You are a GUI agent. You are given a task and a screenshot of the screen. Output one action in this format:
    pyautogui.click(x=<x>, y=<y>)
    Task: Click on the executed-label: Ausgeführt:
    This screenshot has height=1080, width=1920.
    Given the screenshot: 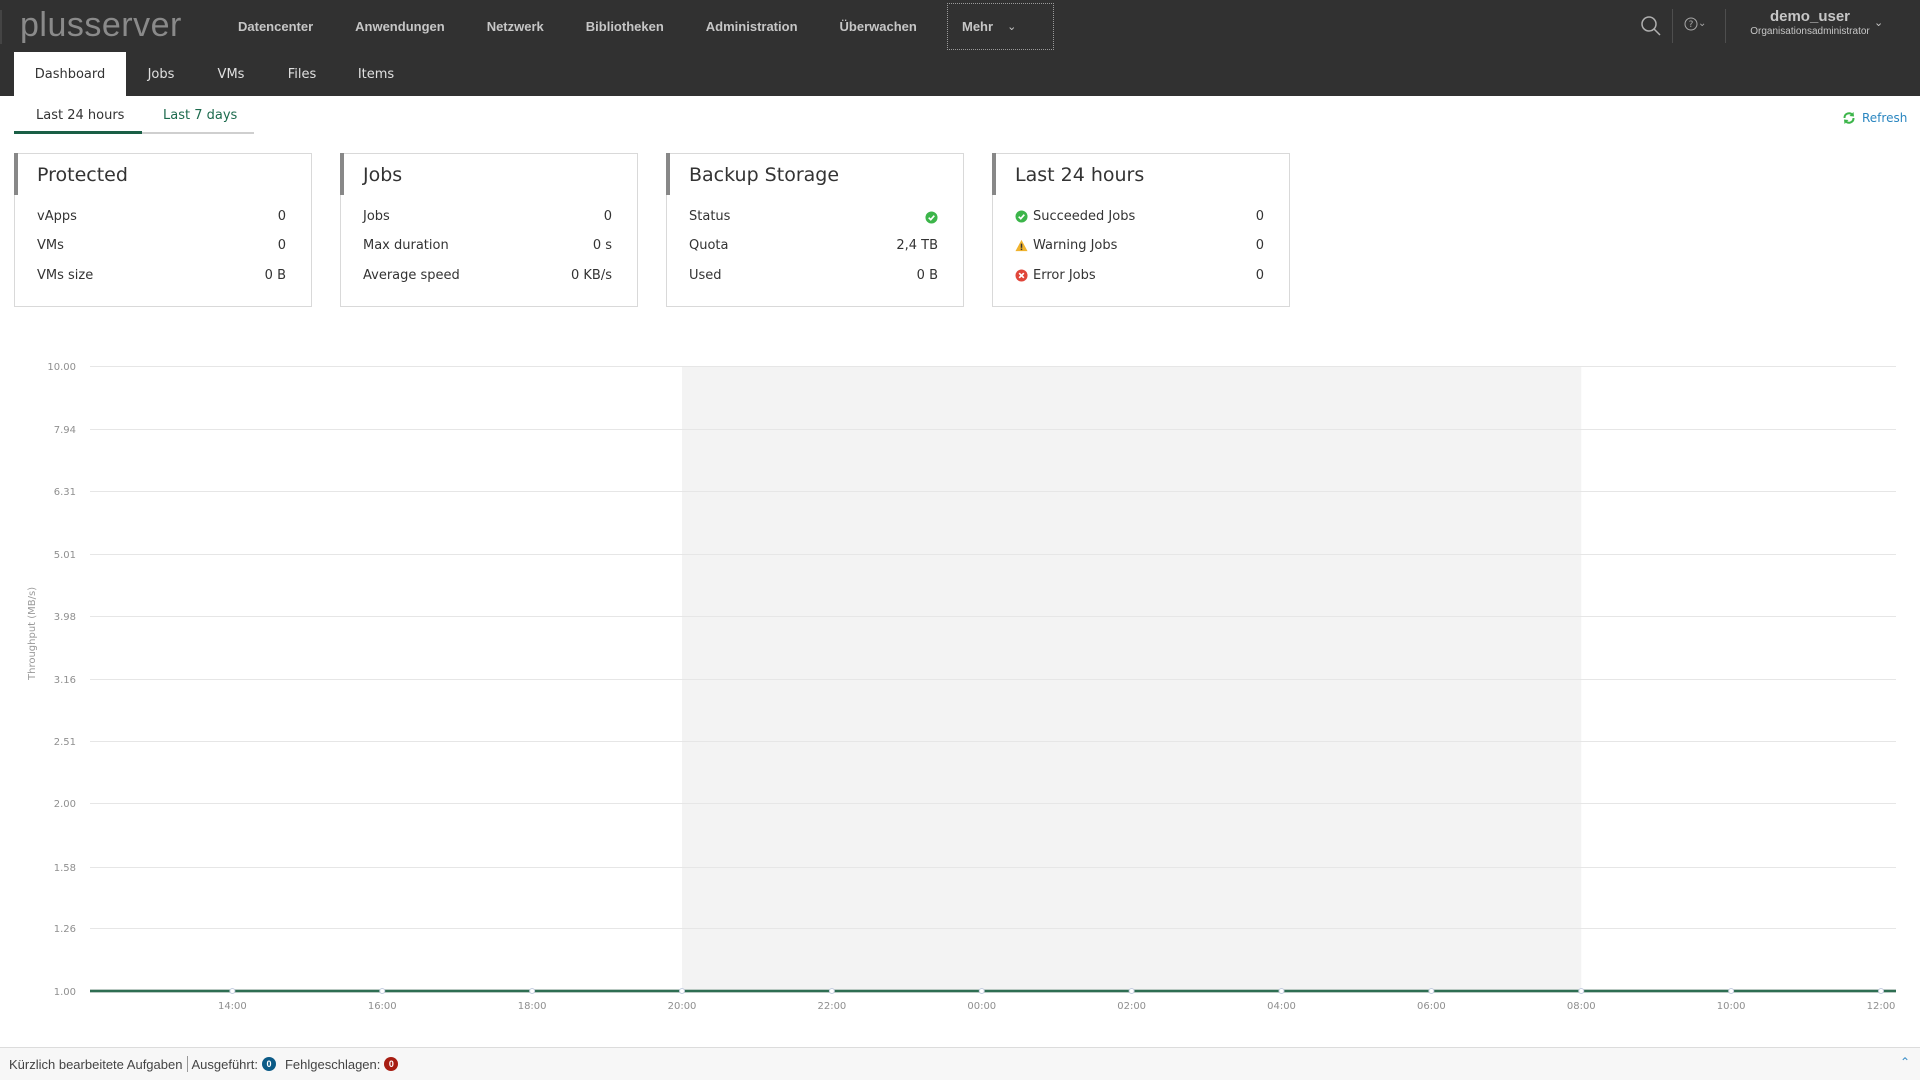 What is the action you would take?
    pyautogui.click(x=224, y=1064)
    